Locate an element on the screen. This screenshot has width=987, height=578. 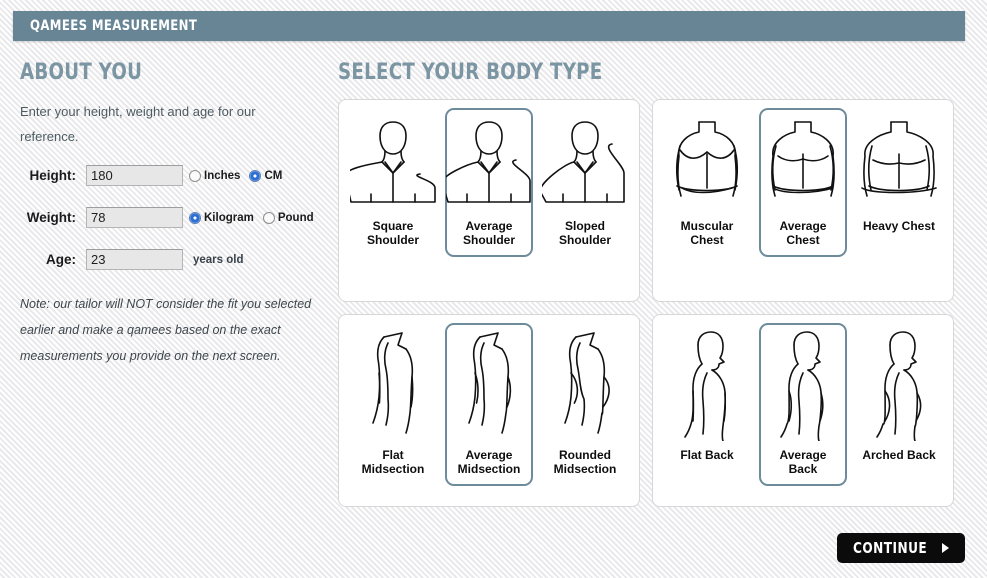
body-type-option-label: Heavy Chest is located at coordinates (899, 226).